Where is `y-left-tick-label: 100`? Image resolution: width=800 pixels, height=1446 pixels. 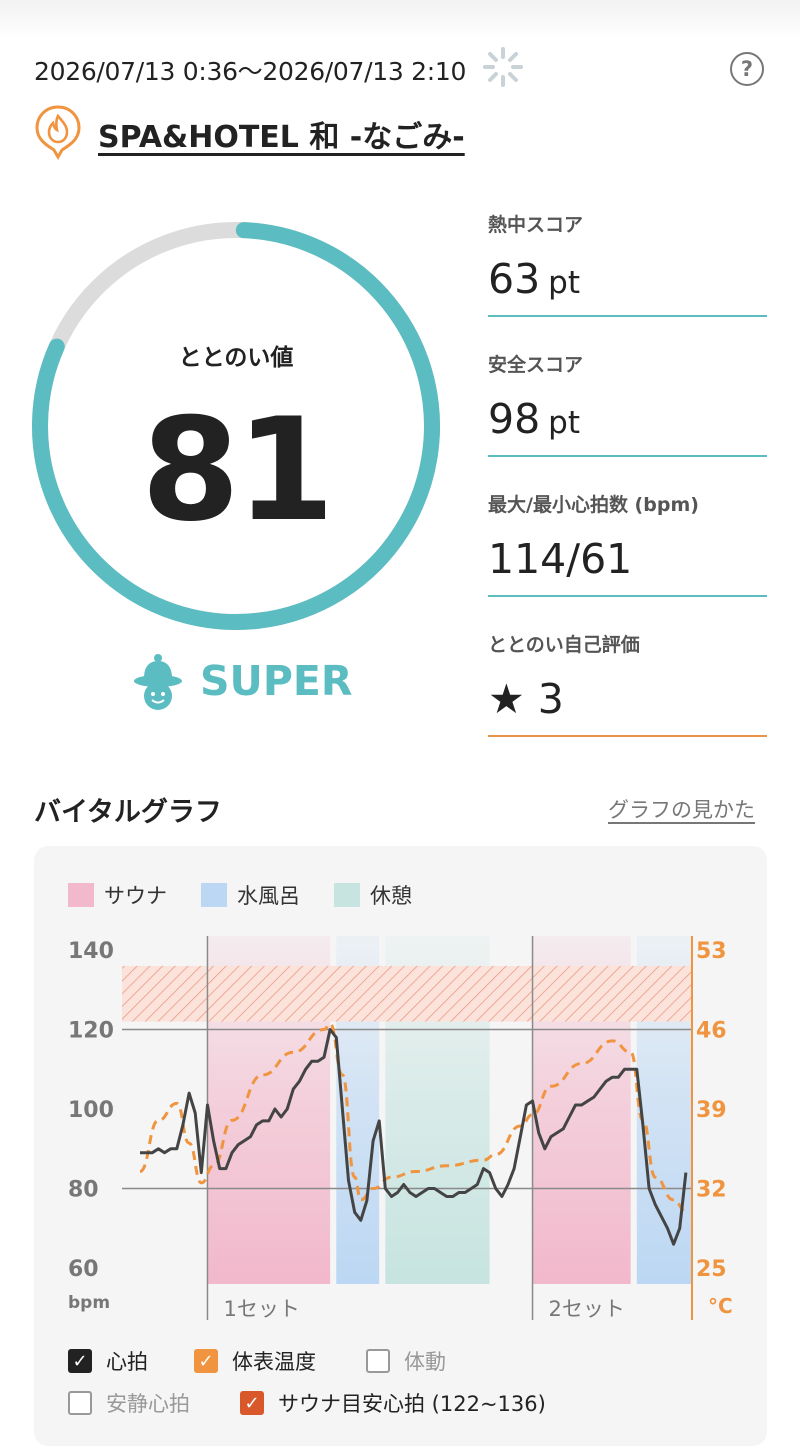 y-left-tick-label: 100 is located at coordinates (91, 1110).